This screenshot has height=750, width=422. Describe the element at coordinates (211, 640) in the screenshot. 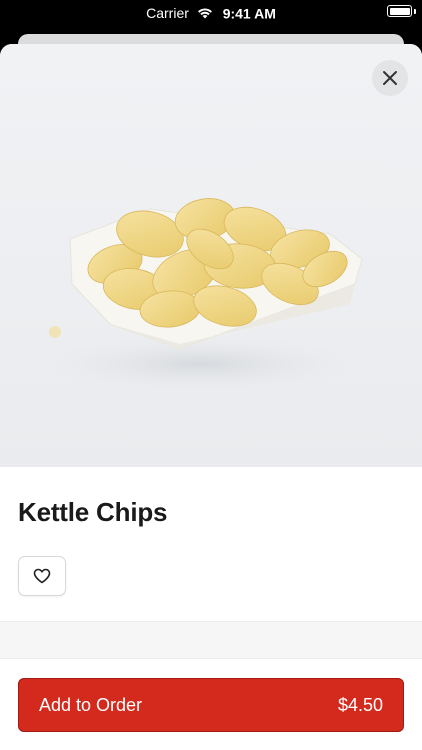

I see `section-divider` at that location.